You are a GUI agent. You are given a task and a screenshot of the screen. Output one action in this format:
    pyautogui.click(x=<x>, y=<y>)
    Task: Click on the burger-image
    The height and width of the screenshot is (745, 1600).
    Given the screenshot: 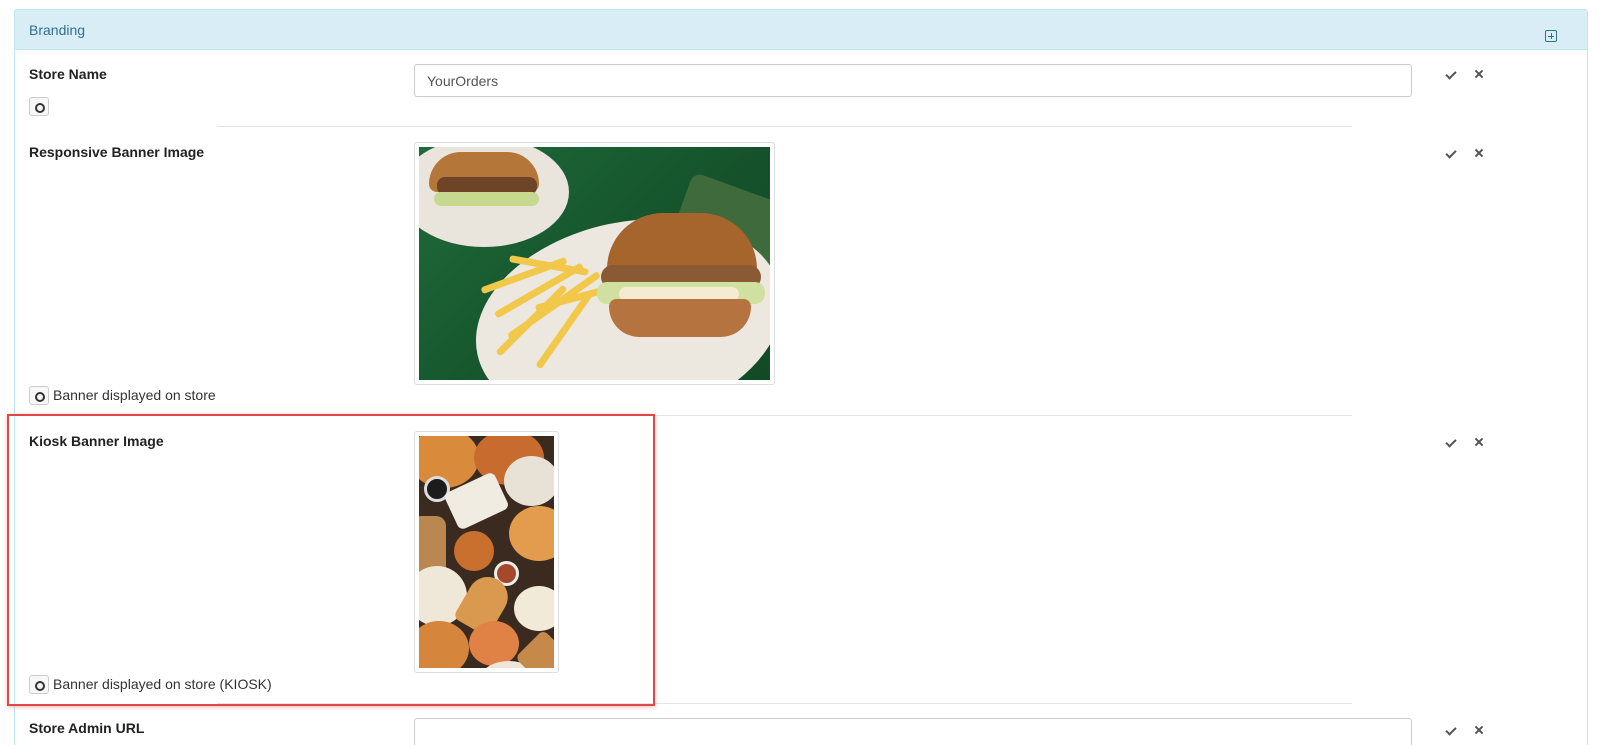 What is the action you would take?
    pyautogui.click(x=594, y=263)
    